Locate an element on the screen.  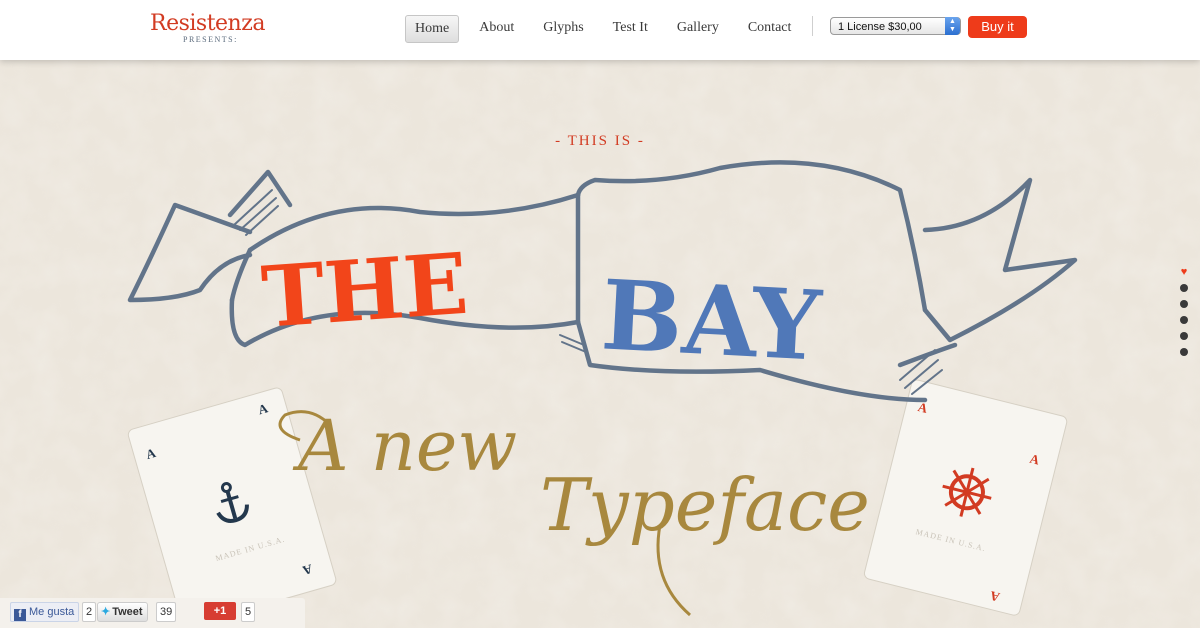
tweet-count: 39 is located at coordinates (166, 612).